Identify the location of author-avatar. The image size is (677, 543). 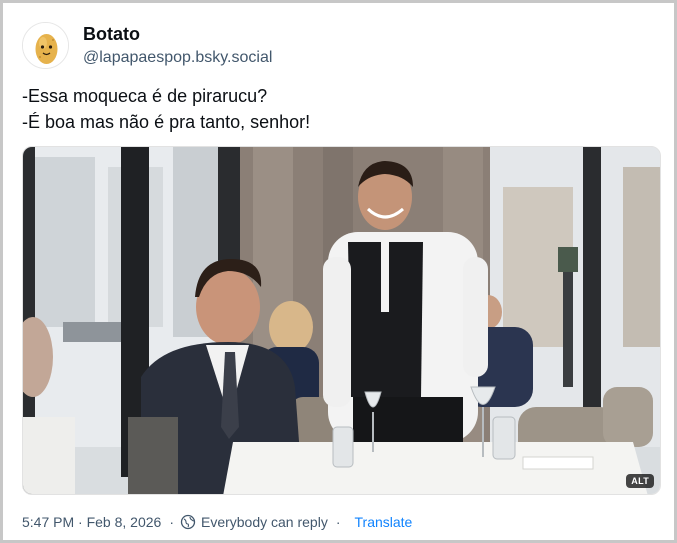
(45, 45).